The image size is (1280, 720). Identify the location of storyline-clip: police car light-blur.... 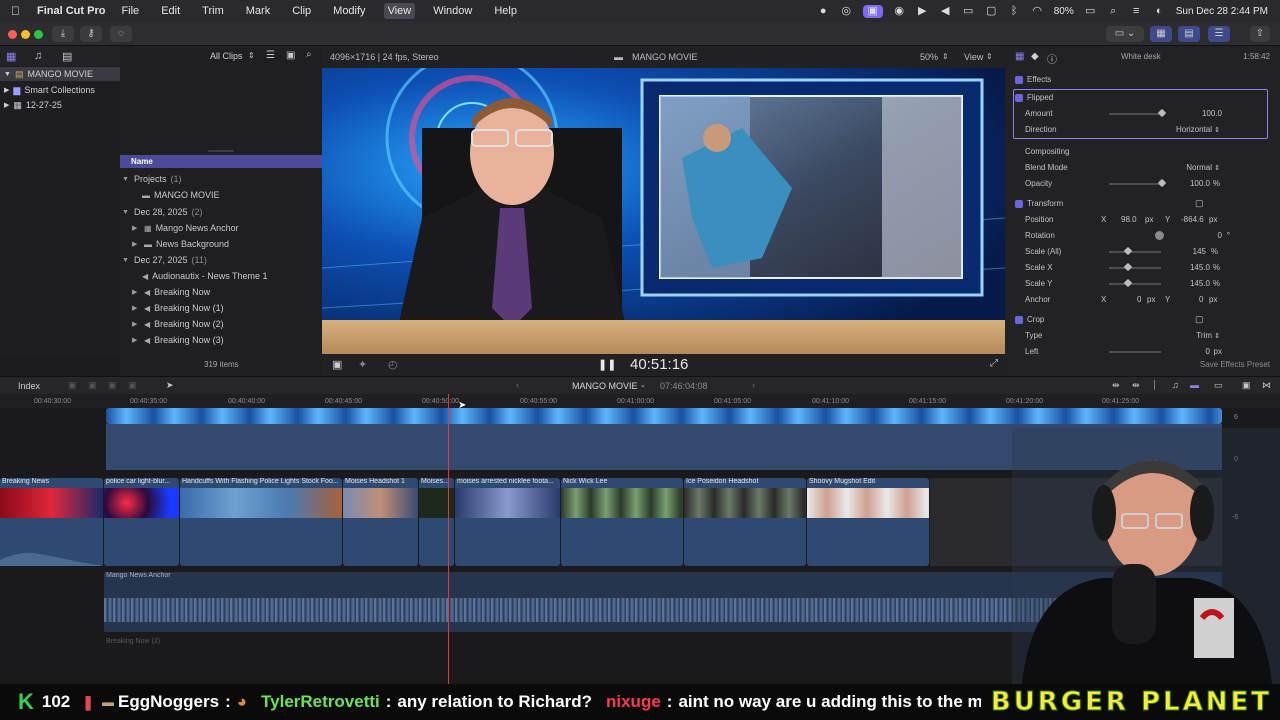
(141, 522).